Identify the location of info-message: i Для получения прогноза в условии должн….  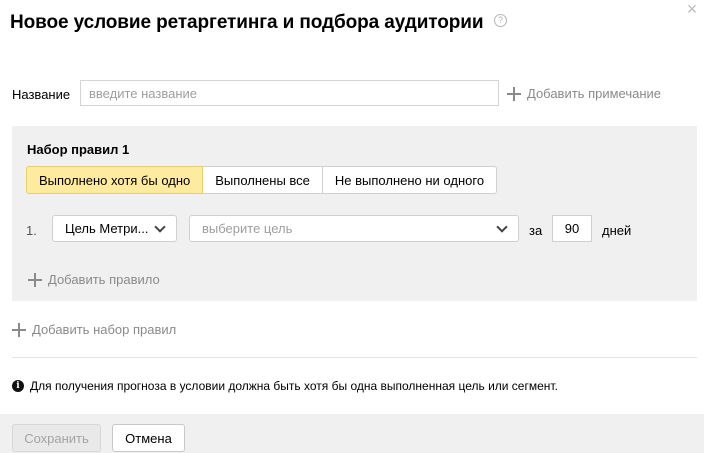
(285, 386).